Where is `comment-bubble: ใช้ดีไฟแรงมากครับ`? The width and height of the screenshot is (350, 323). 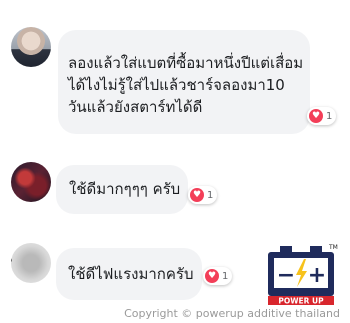
comment-bubble: ใช้ดีไฟแรงมากครับ is located at coordinates (129, 274).